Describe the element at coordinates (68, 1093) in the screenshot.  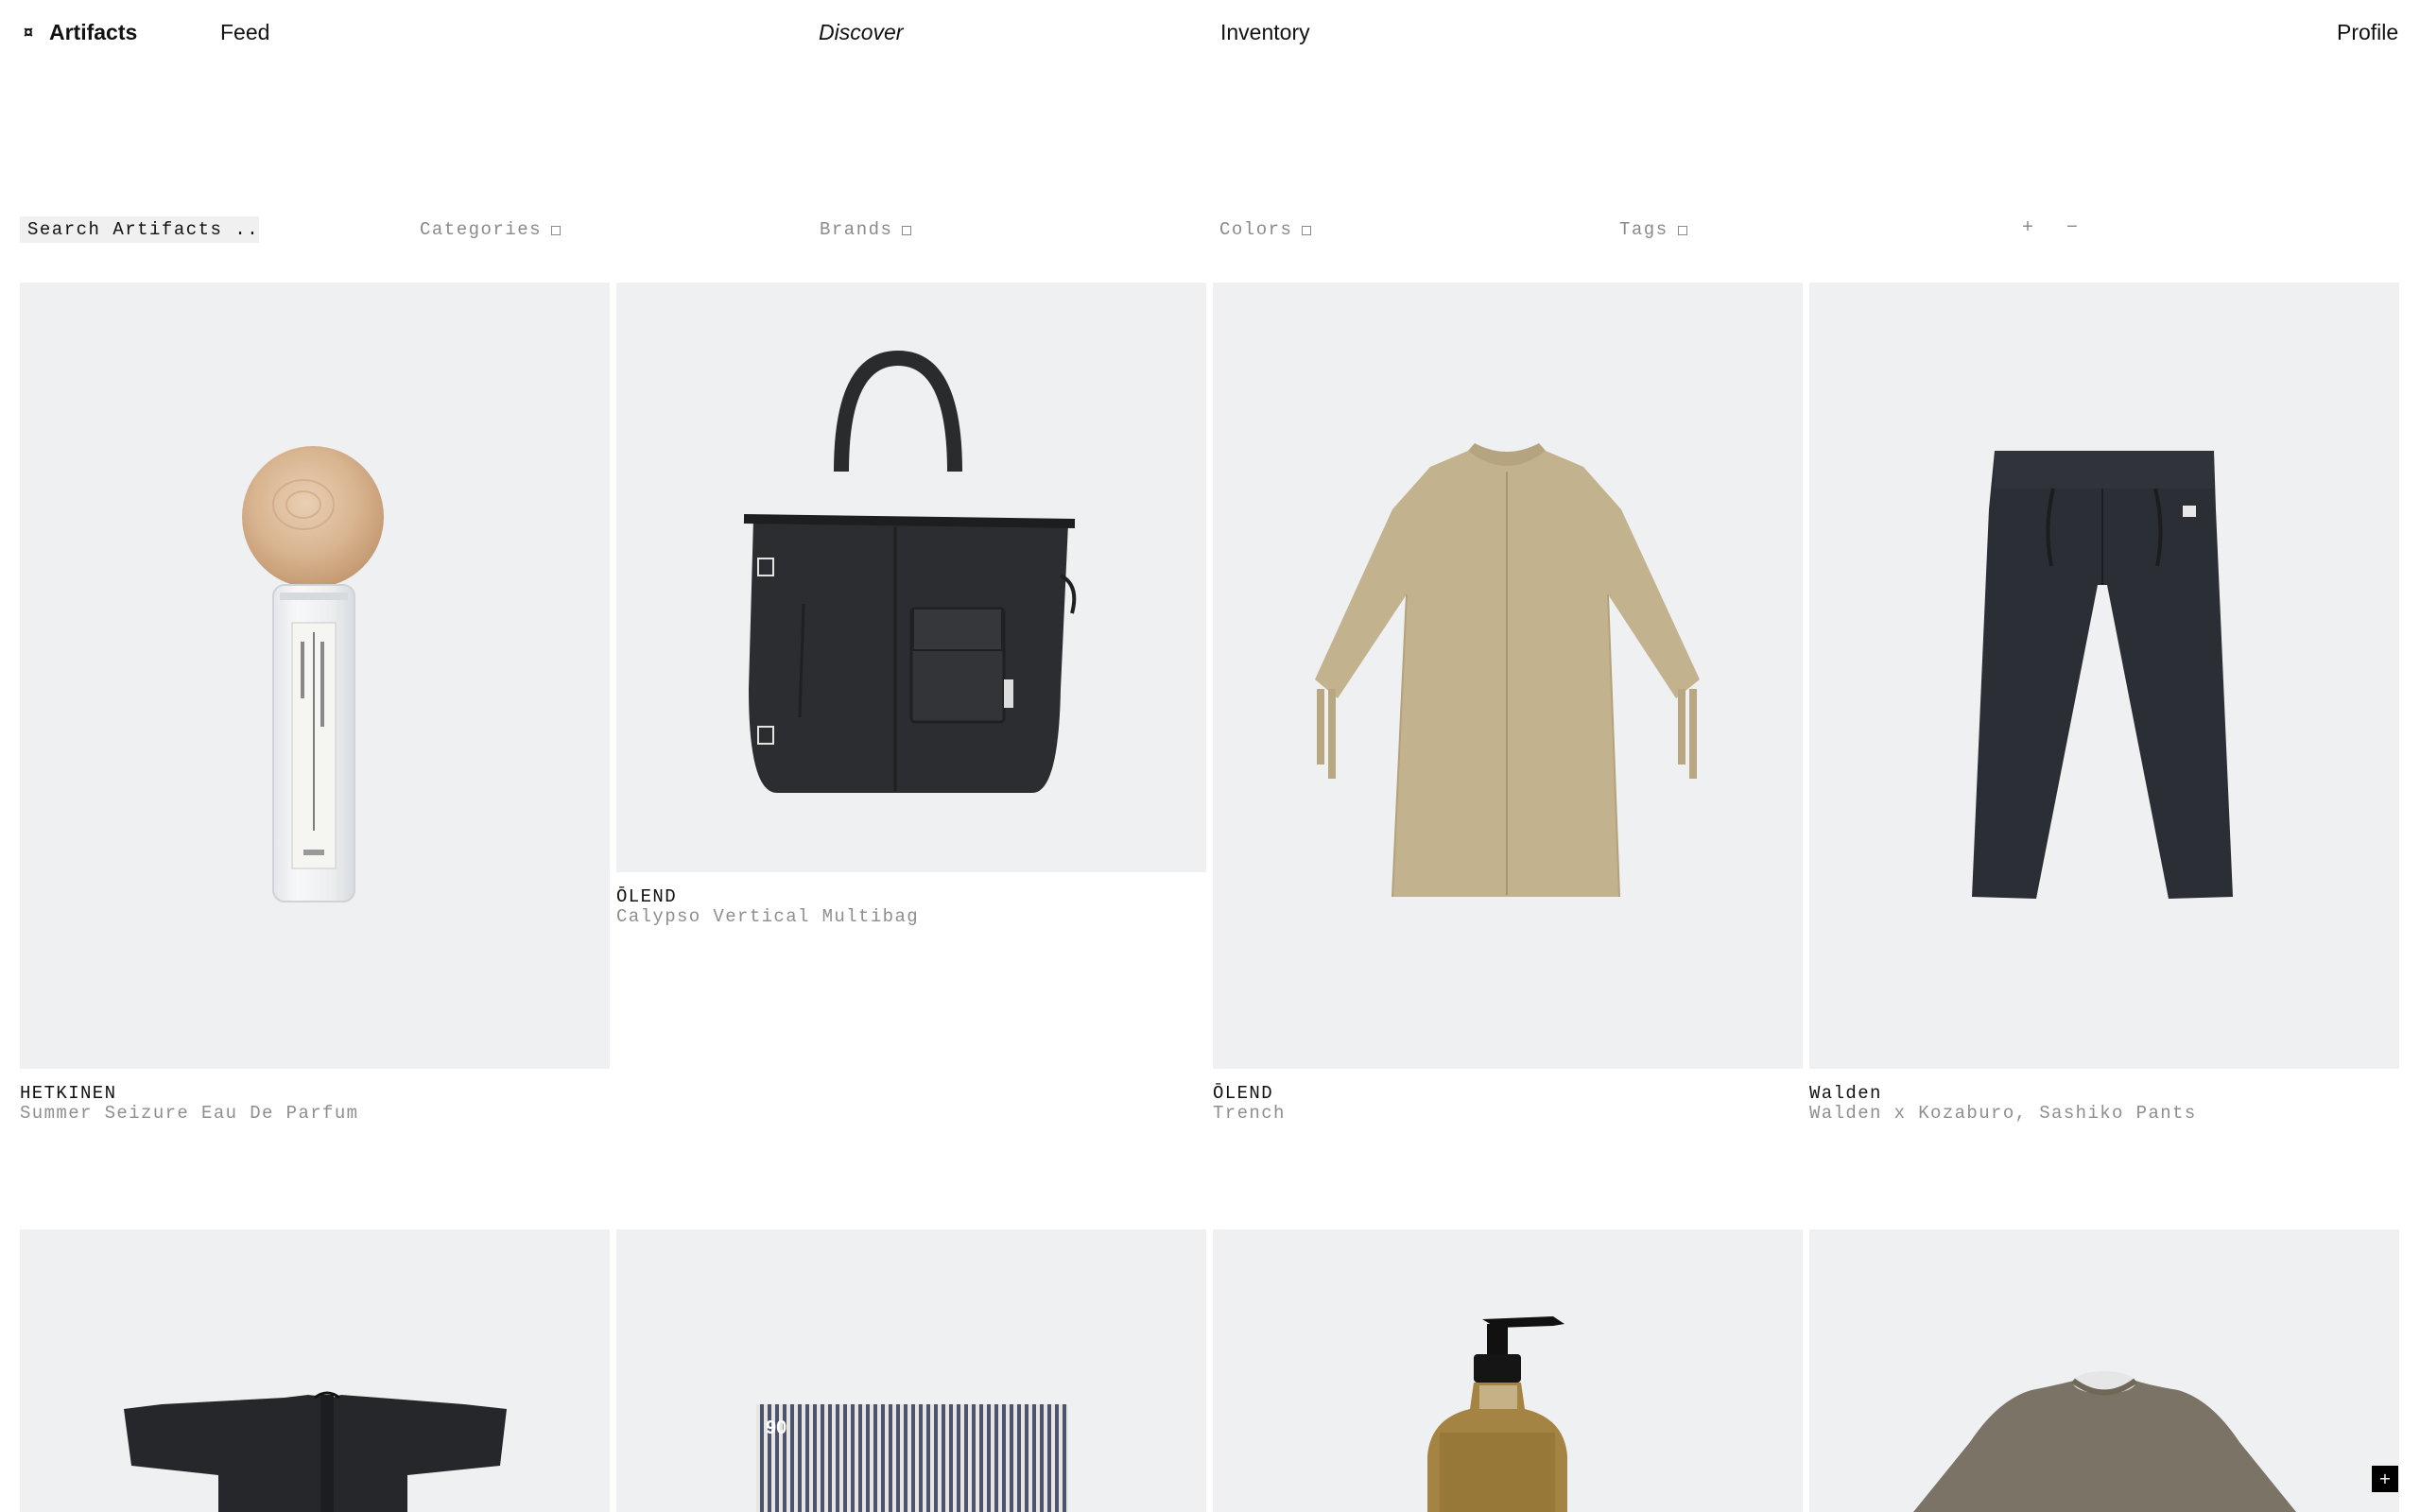
I see `product-brand: HETKINEN` at that location.